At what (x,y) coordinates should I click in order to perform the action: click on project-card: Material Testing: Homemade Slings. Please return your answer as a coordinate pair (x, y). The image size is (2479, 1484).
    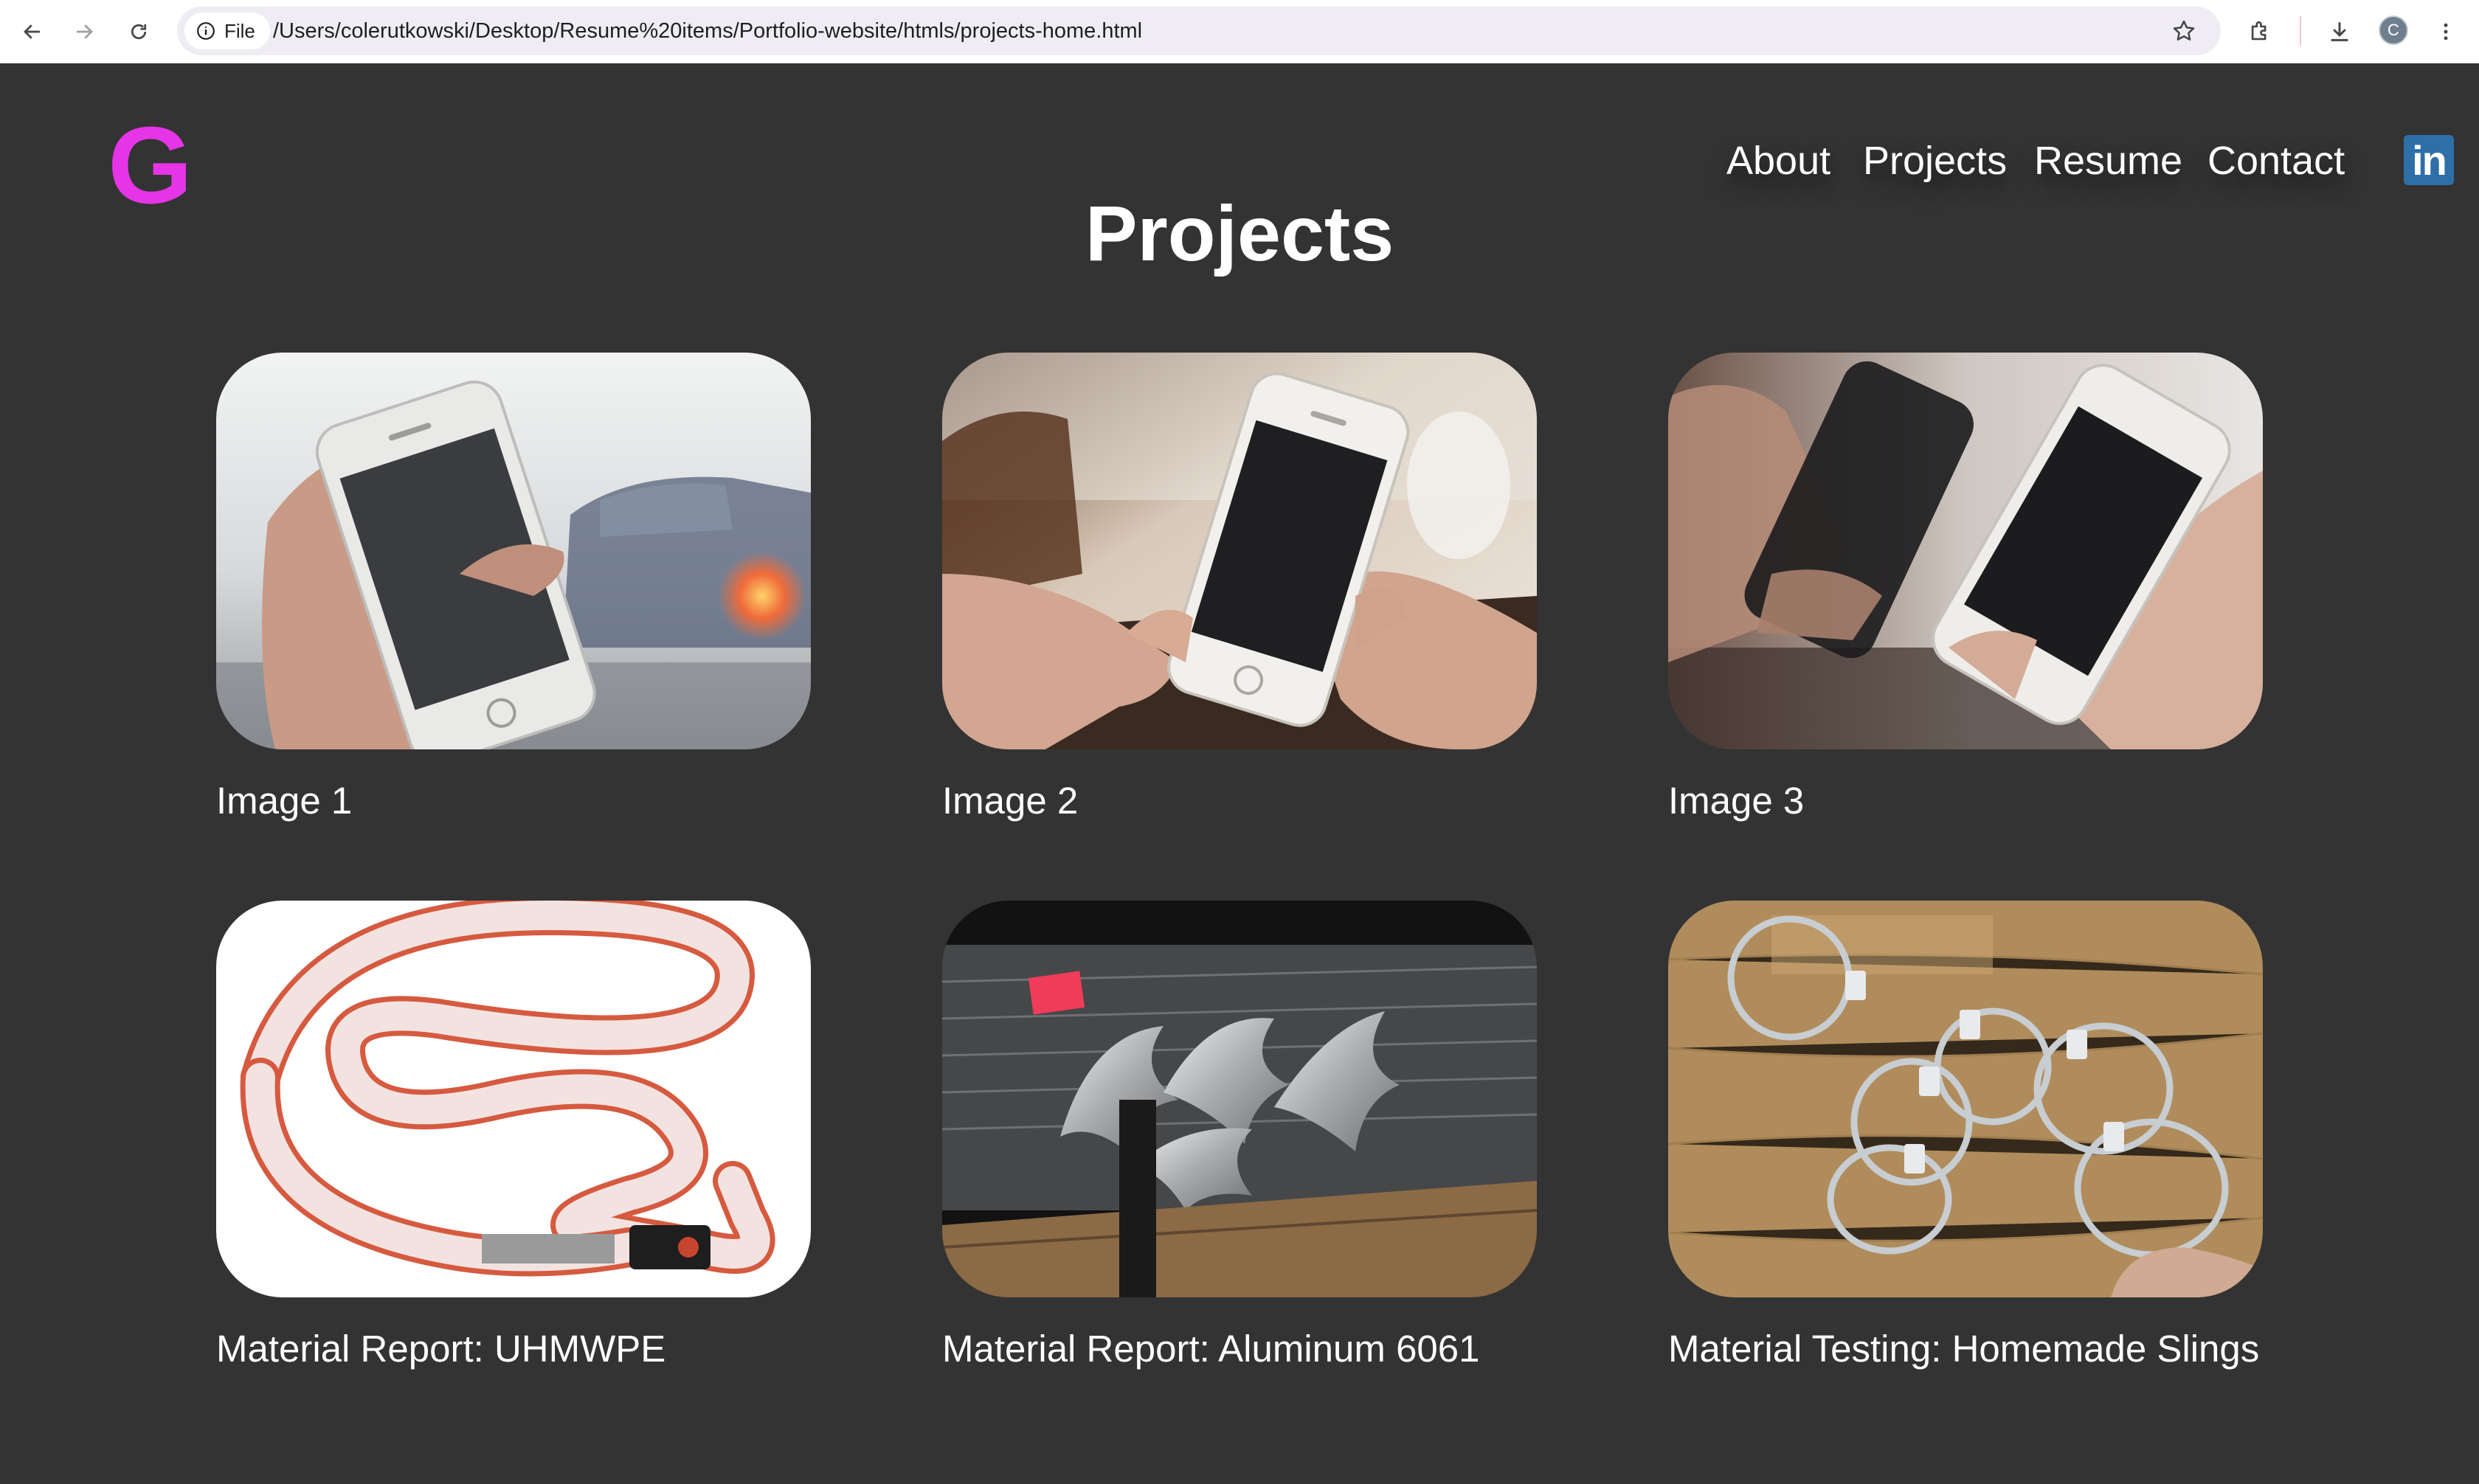
    Looking at the image, I should click on (1966, 1135).